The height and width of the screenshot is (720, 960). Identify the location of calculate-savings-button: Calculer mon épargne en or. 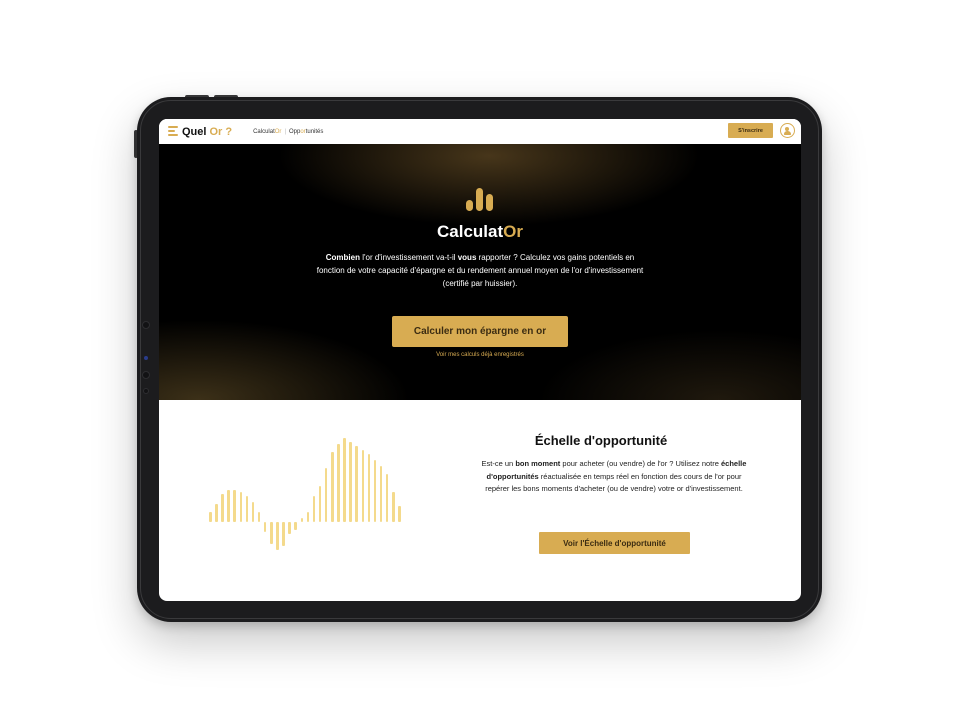
(480, 331).